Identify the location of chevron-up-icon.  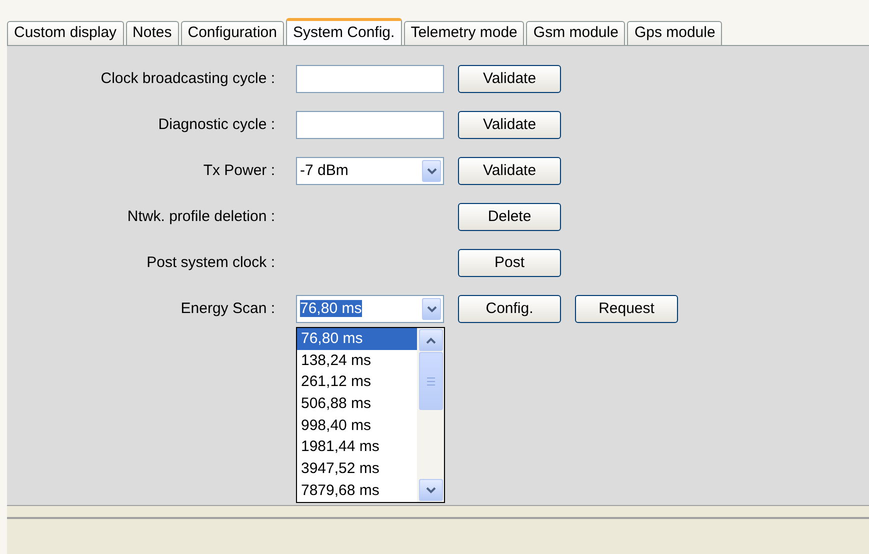
(431, 340).